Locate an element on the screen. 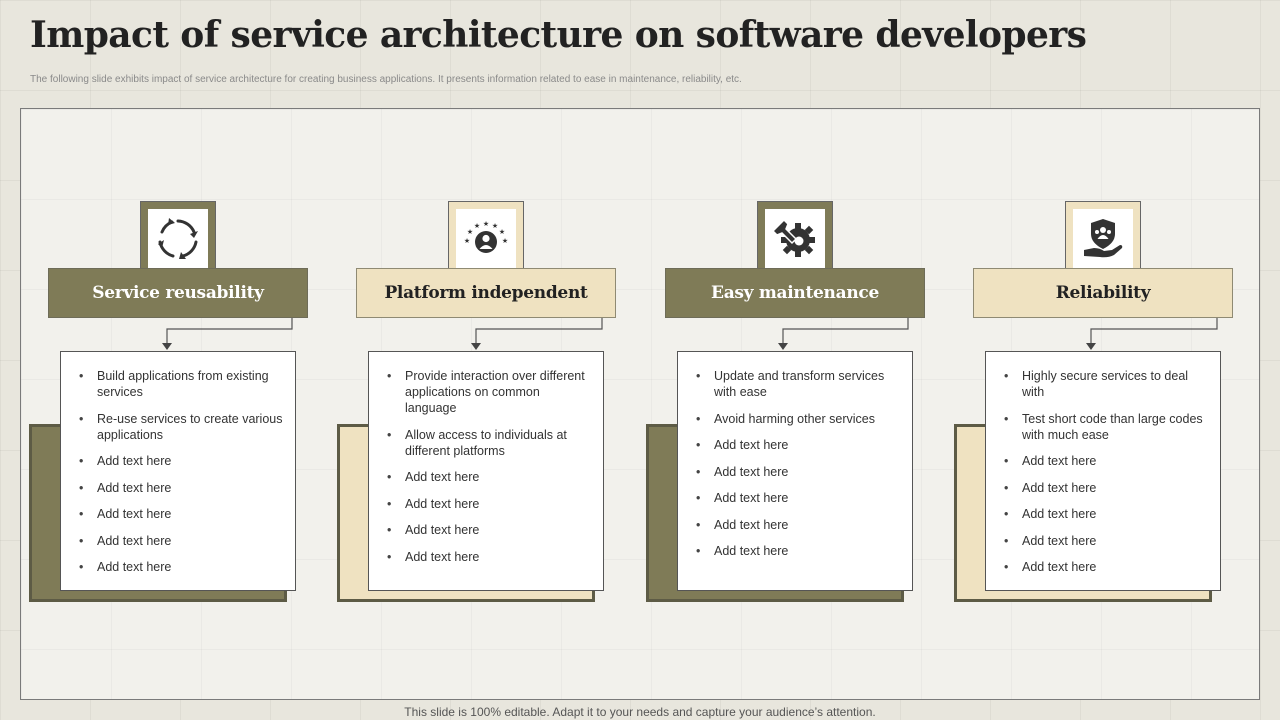  list-item: Highly secure services to deal with is located at coordinates (1105, 384).